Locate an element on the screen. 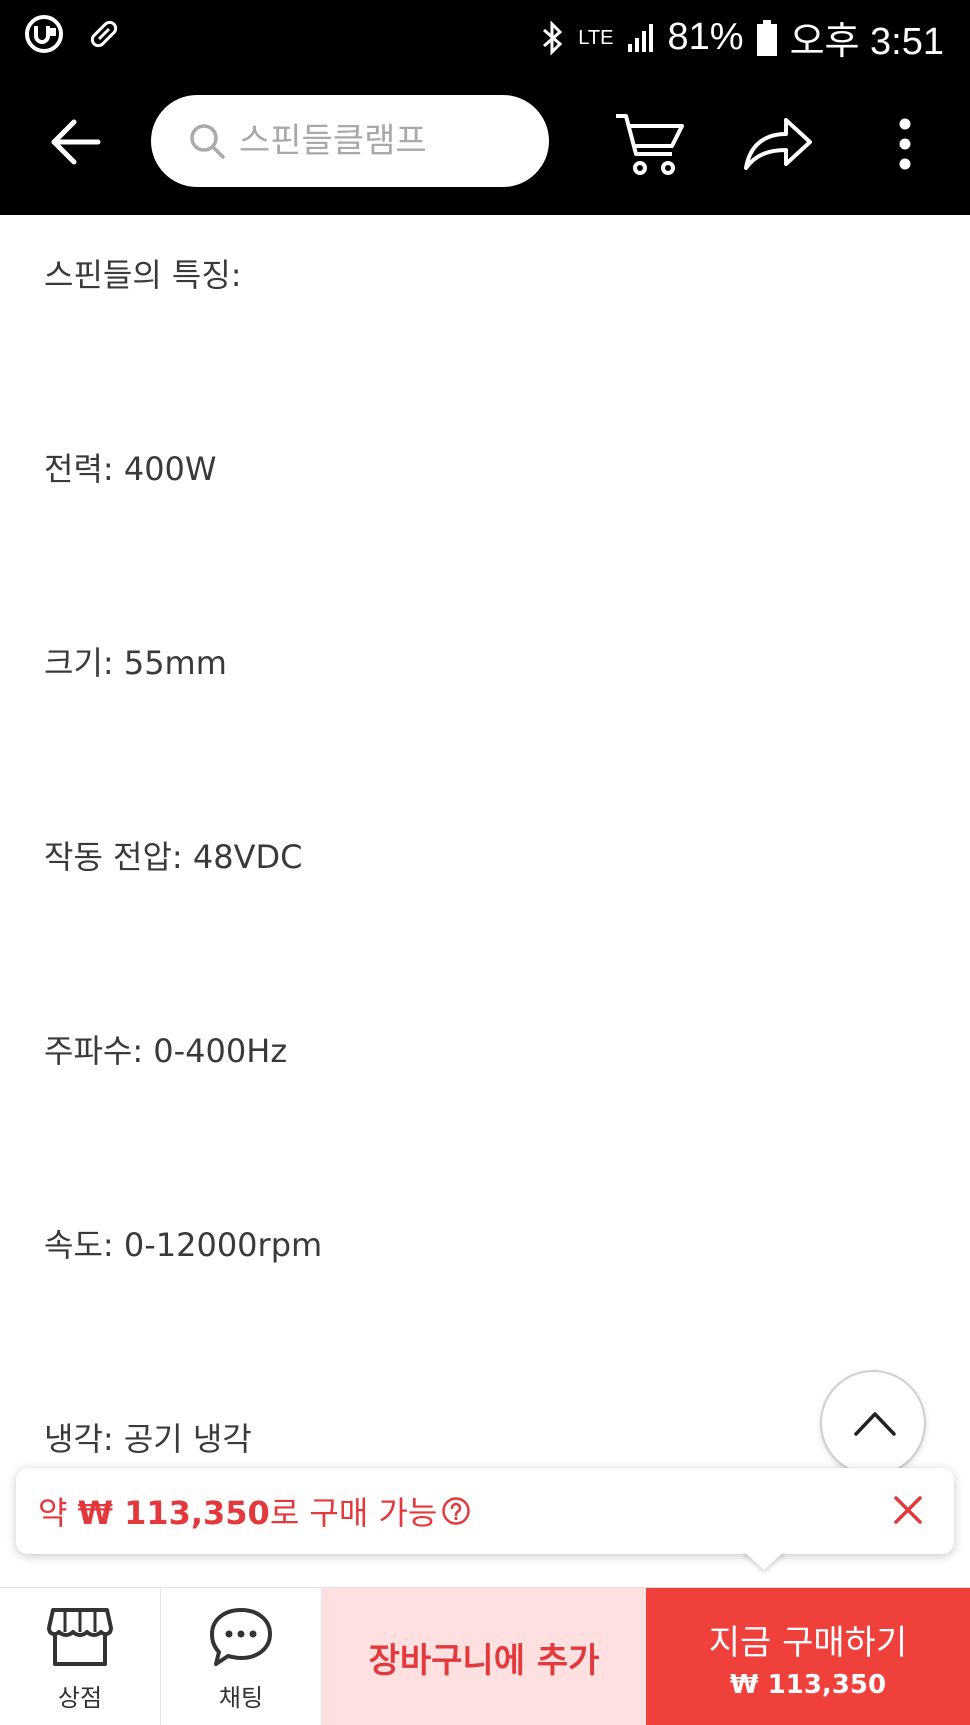 The width and height of the screenshot is (970, 1725). spec-voltage: 작동 전압: 48VDC is located at coordinates (173, 857).